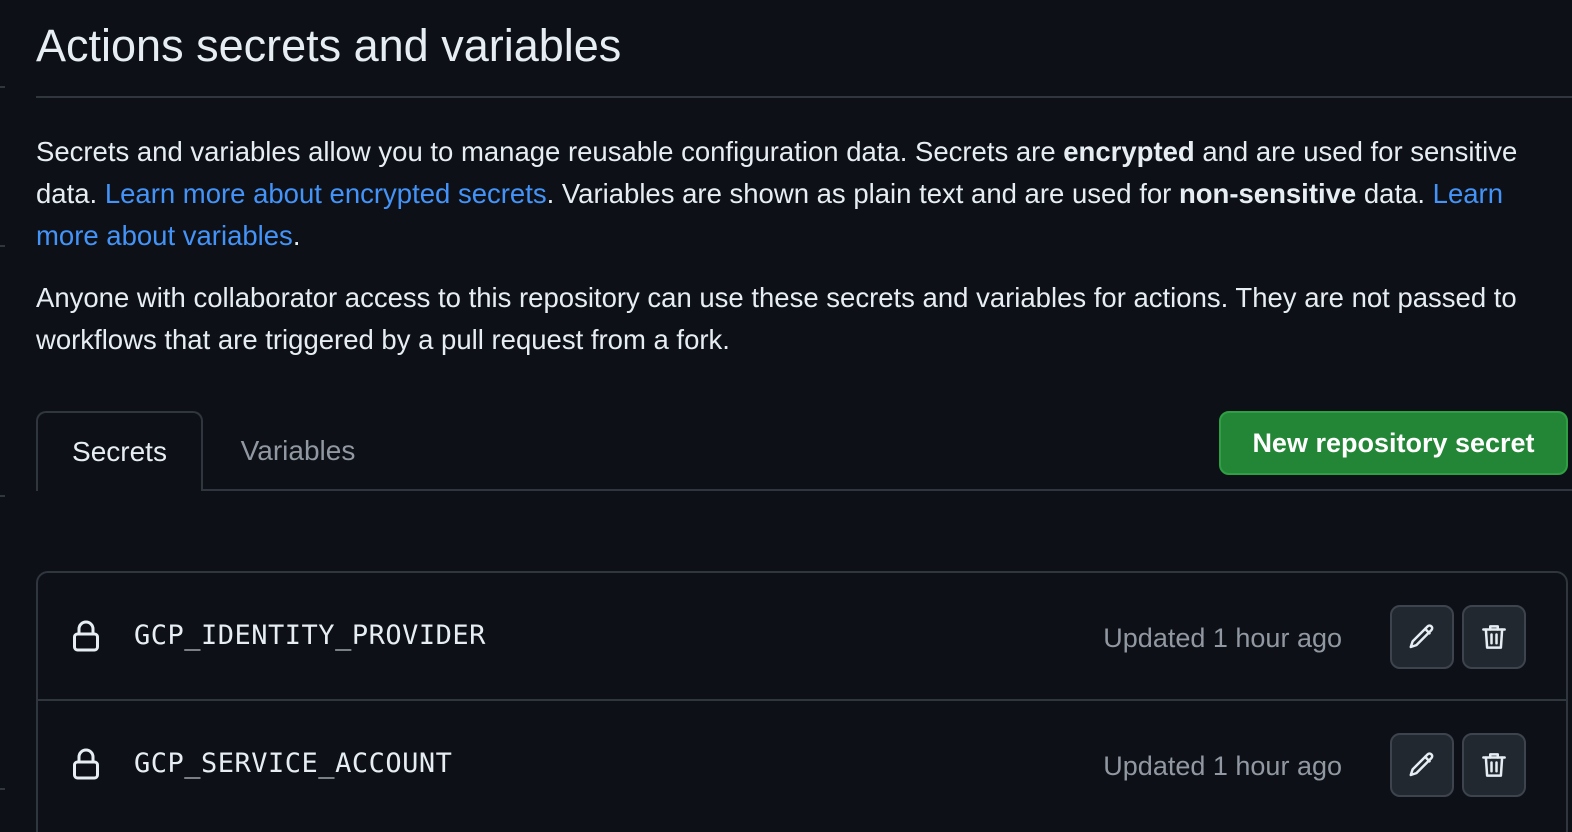 The width and height of the screenshot is (1572, 832). I want to click on learn-more-encrypted-secrets-link: Learn more about encrypted secrets, so click(326, 193).